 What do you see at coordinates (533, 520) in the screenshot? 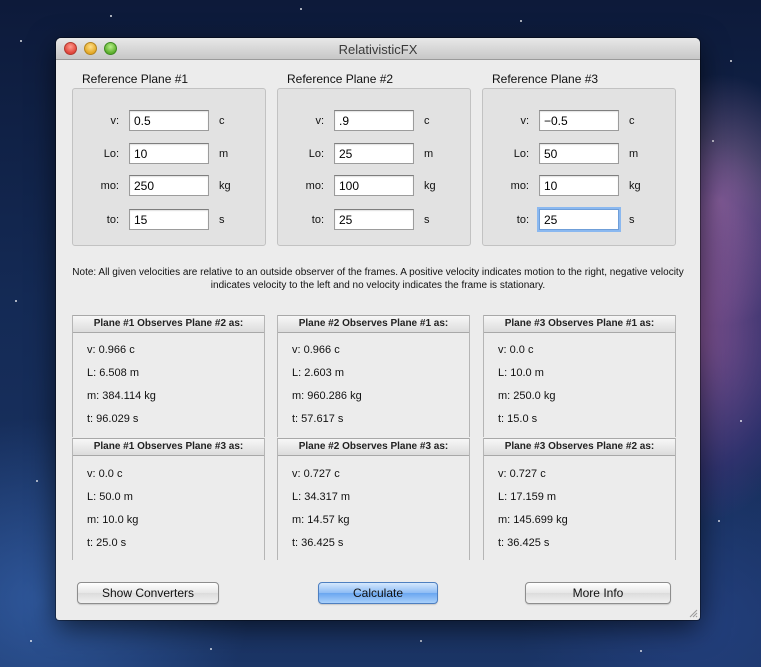
I see `result-mass: m: 145.699 kg` at bounding box center [533, 520].